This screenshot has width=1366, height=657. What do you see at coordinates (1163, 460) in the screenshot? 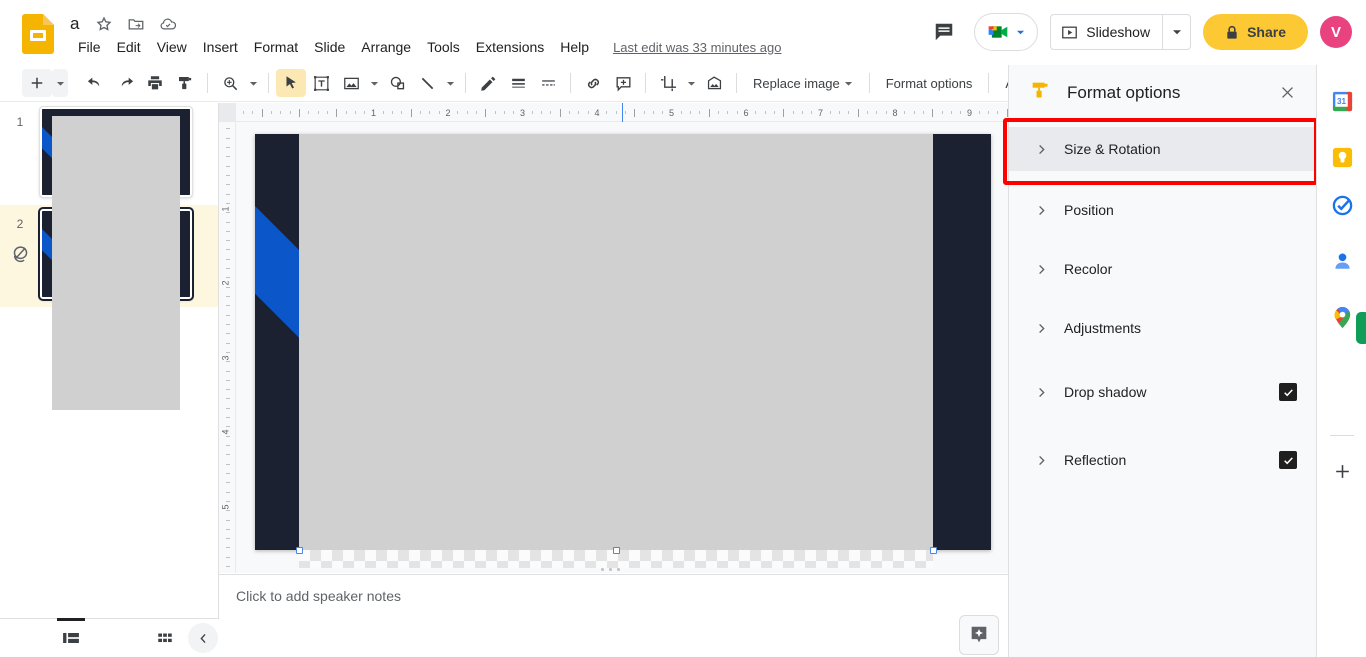
I see `format-row-reflection: Reflection` at bounding box center [1163, 460].